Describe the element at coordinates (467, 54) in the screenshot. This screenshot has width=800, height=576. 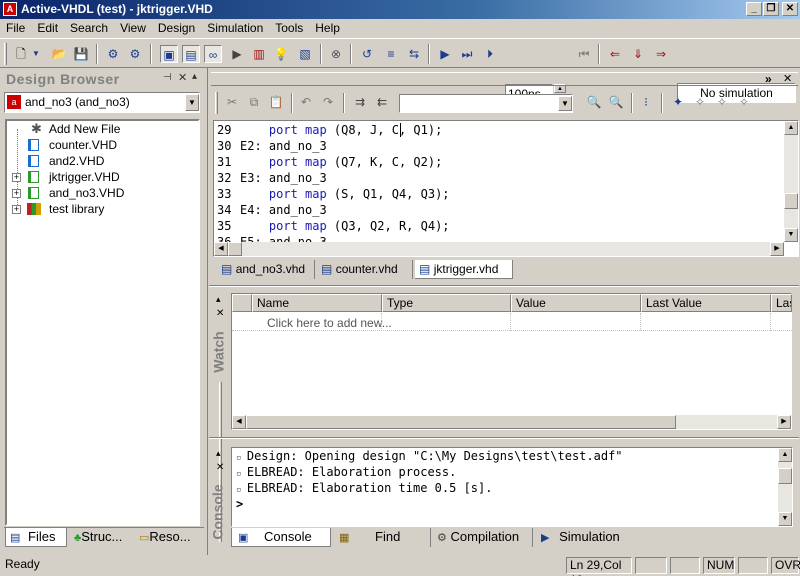
I see `run-until-icon: ⏭` at that location.